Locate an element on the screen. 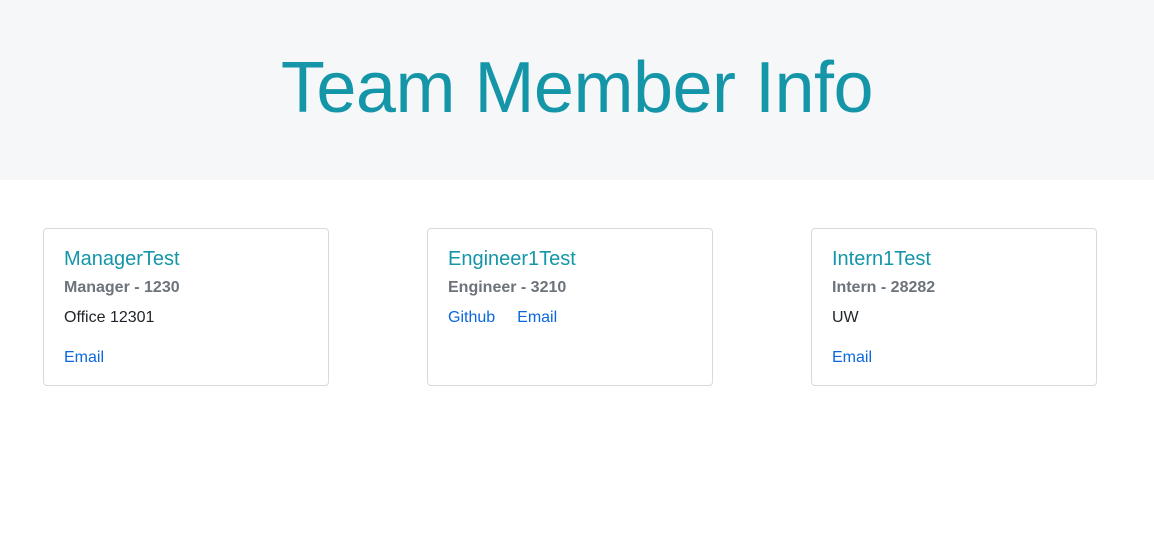  member-office-number: Office 12301 is located at coordinates (109, 317).